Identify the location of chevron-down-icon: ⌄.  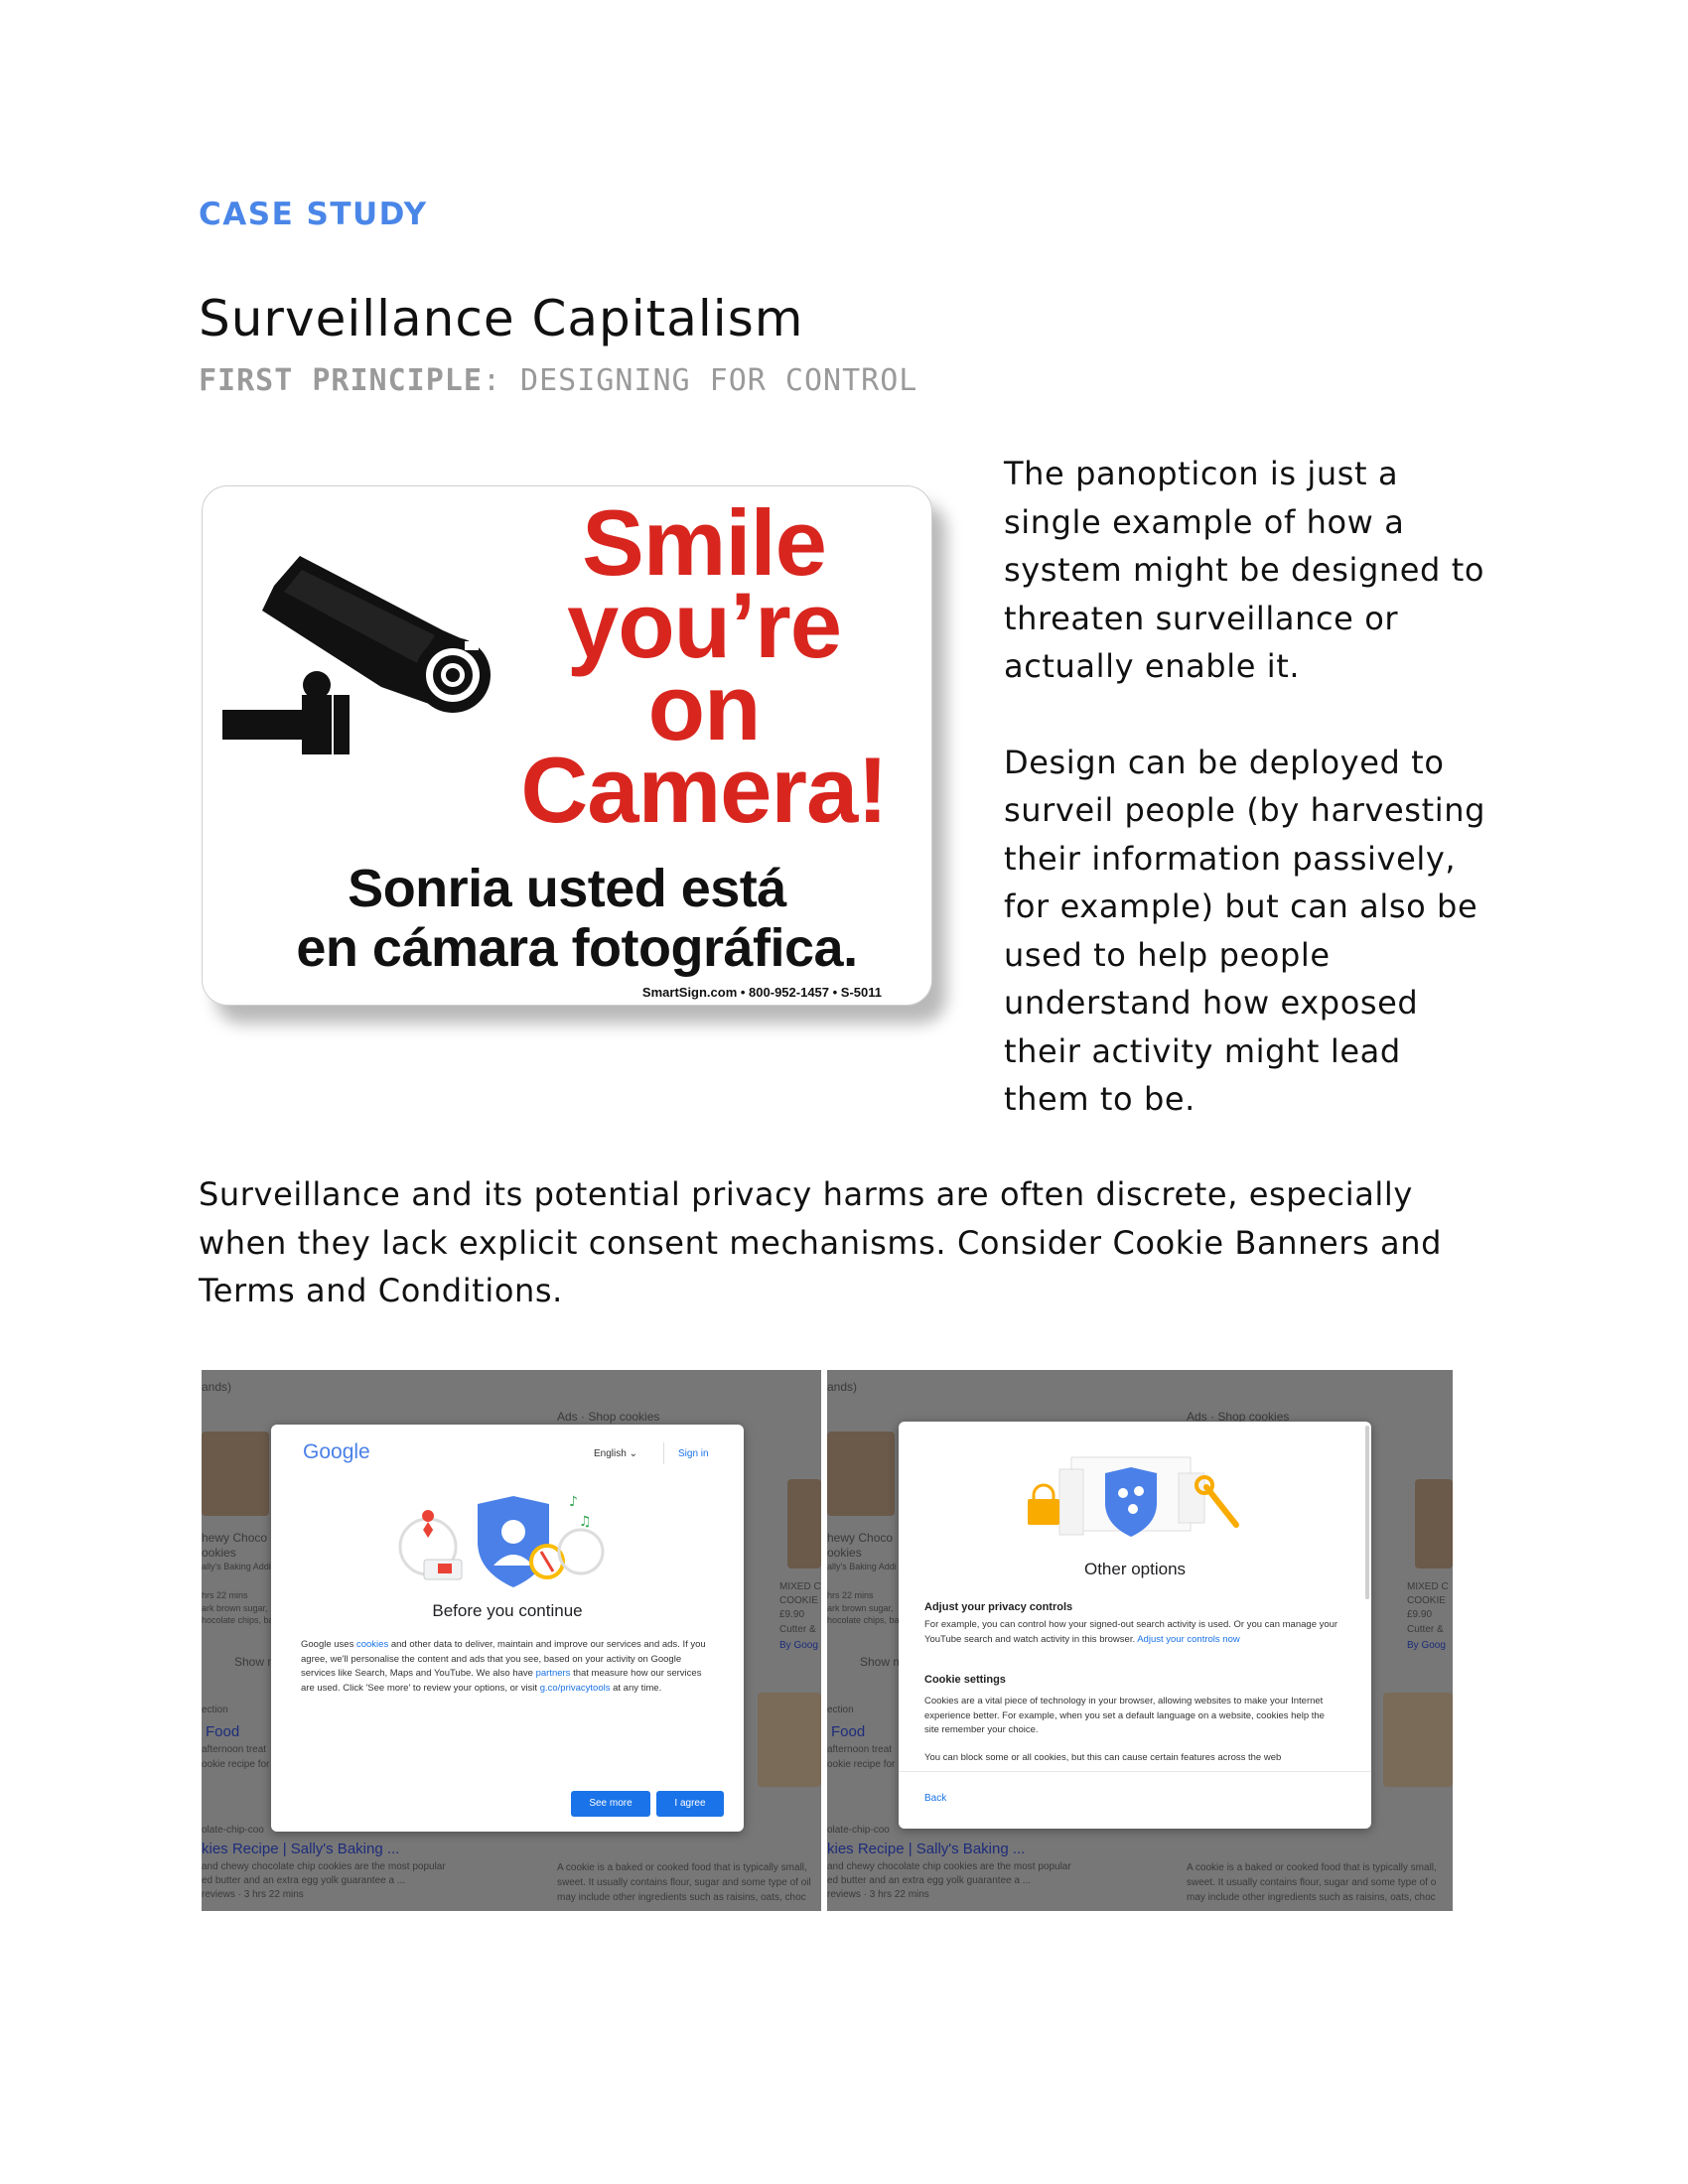
(633, 1453).